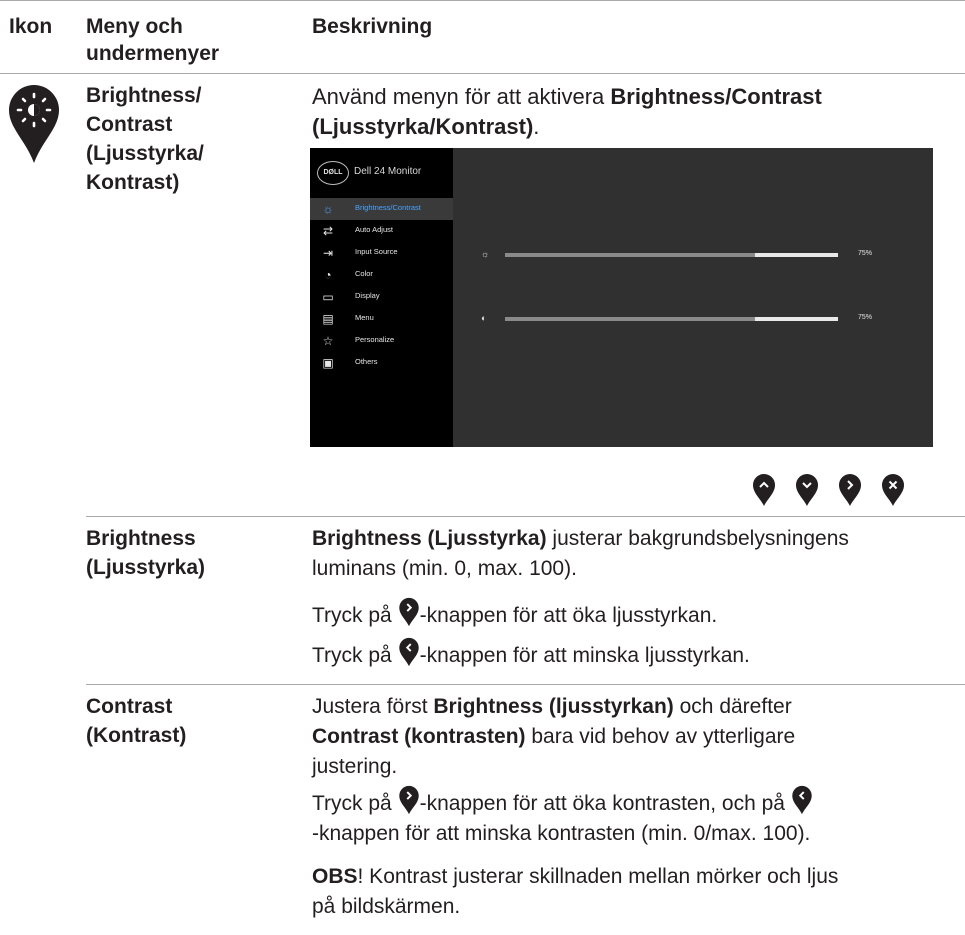 This screenshot has width=965, height=935. What do you see at coordinates (136, 721) in the screenshot?
I see `menu-name-contrast: Contrast (Kontrast)` at bounding box center [136, 721].